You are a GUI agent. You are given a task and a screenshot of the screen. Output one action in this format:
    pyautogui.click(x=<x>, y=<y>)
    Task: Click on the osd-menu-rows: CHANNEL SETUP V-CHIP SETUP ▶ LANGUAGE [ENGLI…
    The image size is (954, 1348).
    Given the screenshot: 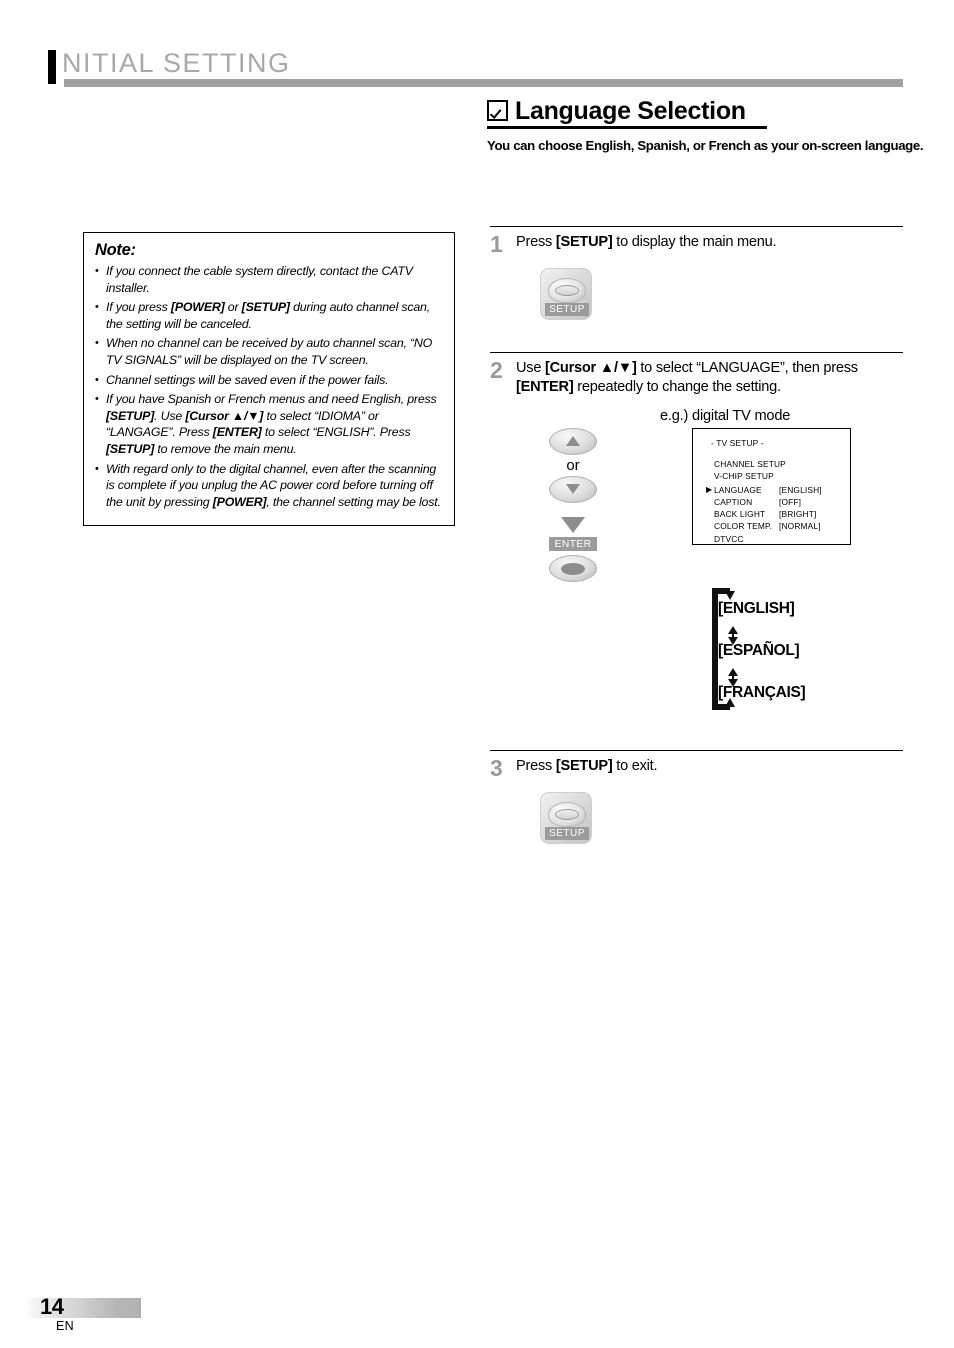 What is the action you would take?
    pyautogui.click(x=771, y=501)
    